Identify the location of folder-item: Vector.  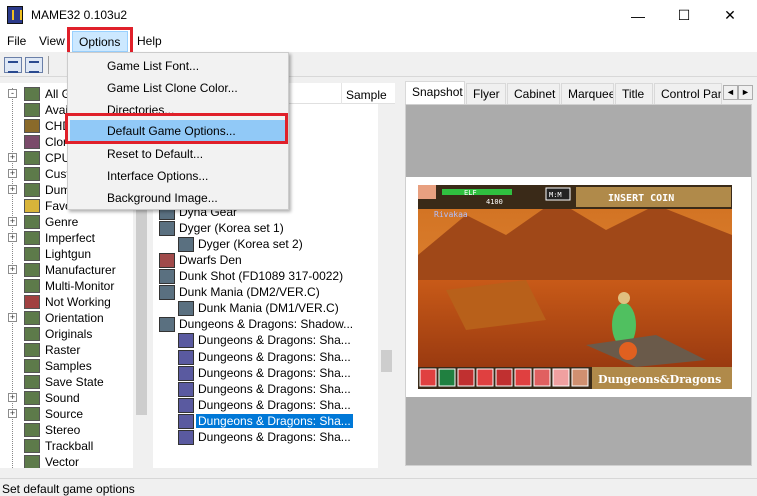
(75, 461).